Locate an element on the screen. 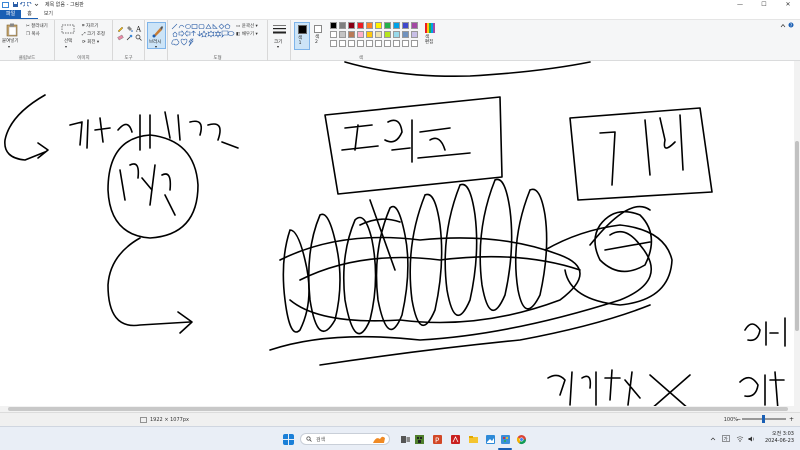  color2-button: 색 2 is located at coordinates (319, 36).